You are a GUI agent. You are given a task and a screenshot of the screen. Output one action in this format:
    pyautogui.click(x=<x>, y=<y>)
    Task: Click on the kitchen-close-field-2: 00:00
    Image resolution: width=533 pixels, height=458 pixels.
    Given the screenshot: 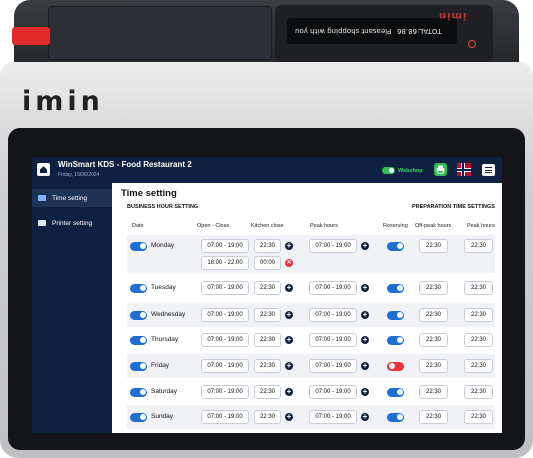 What is the action you would take?
    pyautogui.click(x=267, y=263)
    